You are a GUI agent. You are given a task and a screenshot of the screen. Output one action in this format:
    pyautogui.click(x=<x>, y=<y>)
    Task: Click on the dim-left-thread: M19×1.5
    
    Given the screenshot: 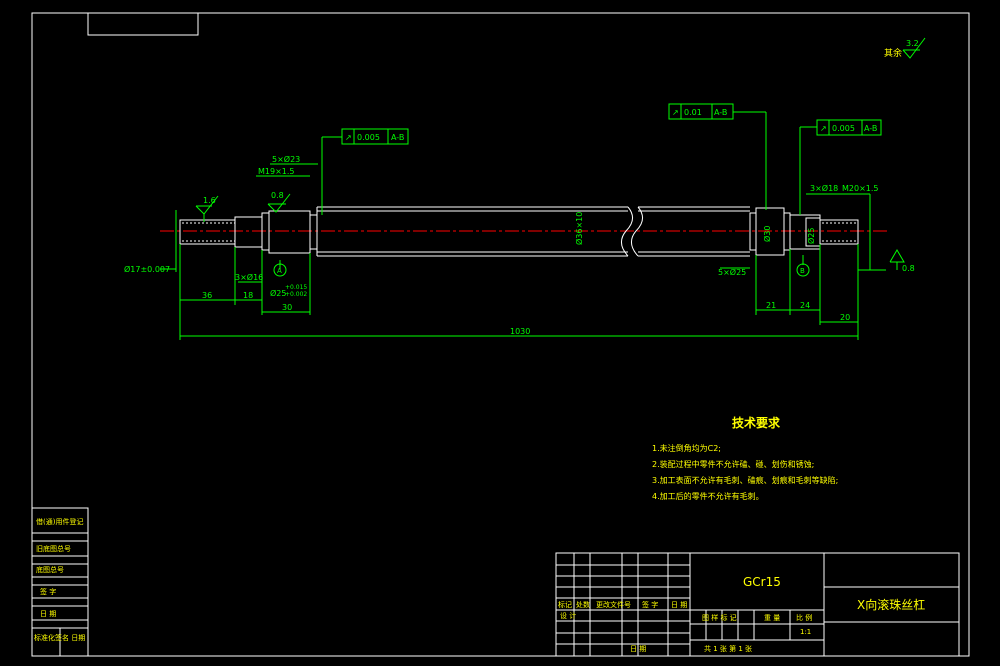 What is the action you would take?
    pyautogui.click(x=276, y=171)
    